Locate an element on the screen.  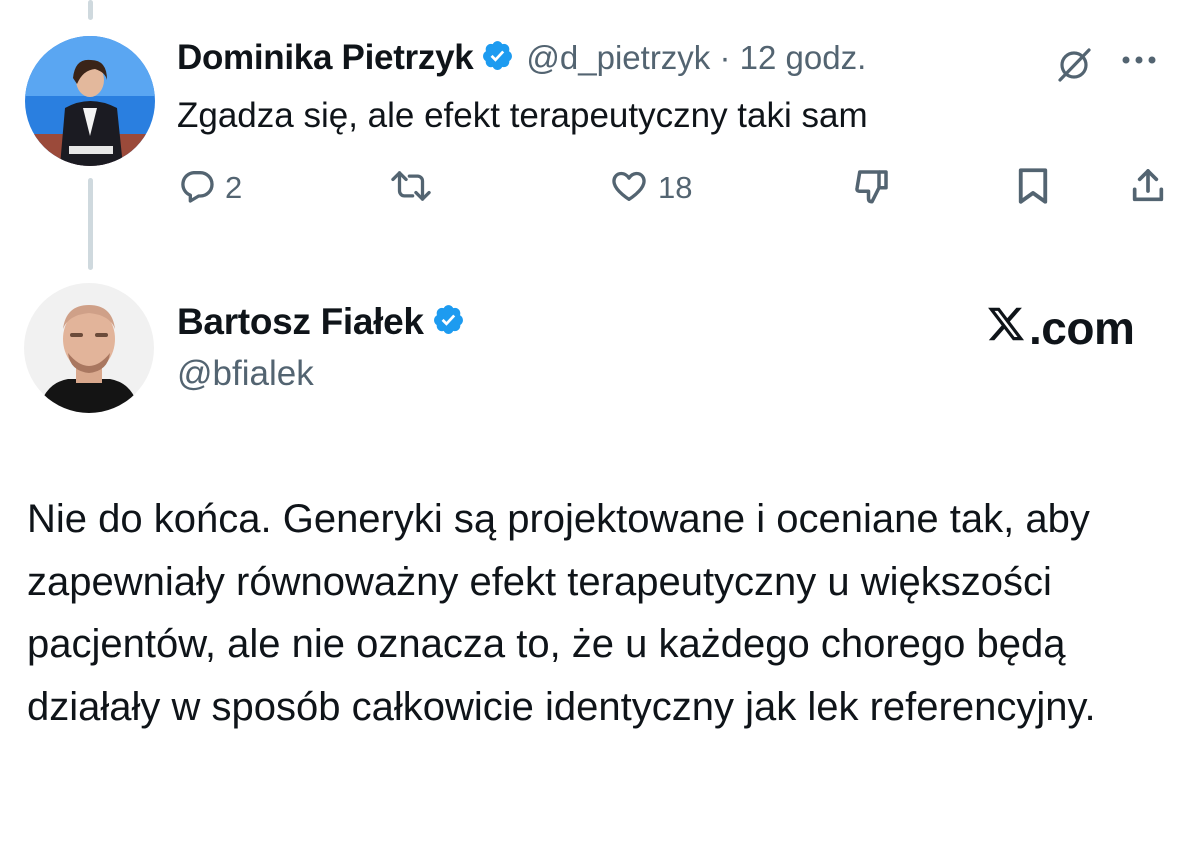
reply-author-name: Dominika Pietrzyk is located at coordinates (325, 58).